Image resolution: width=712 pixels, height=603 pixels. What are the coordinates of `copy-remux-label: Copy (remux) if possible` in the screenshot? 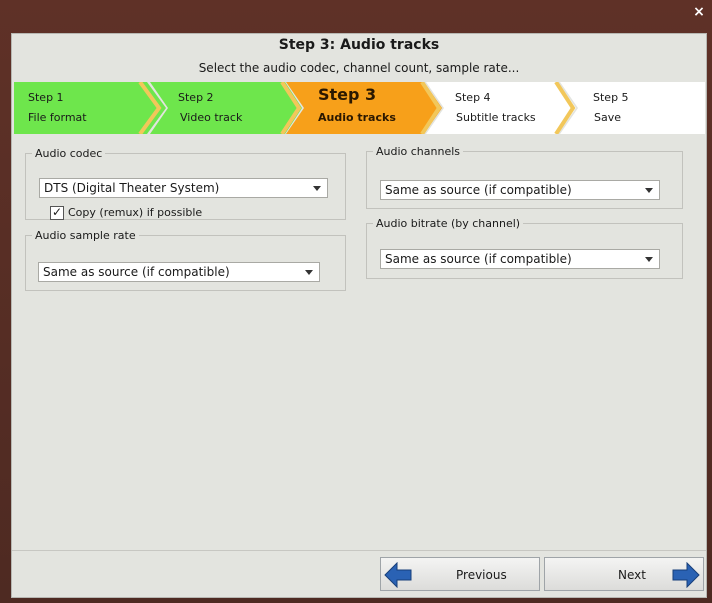 It's located at (135, 212).